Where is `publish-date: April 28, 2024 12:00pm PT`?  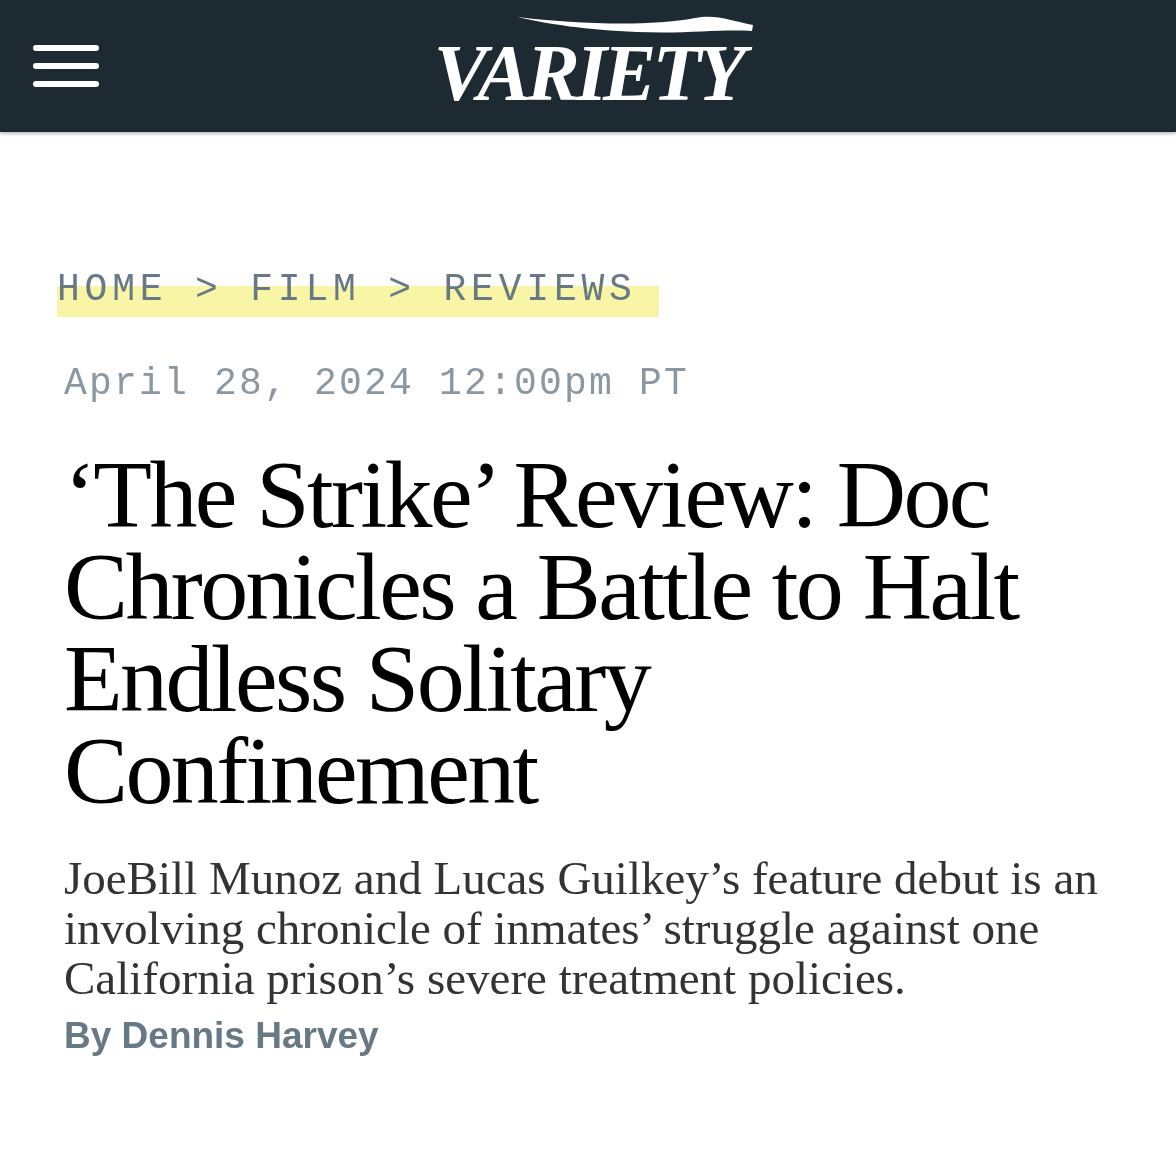
publish-date: April 28, 2024 12:00pm PT is located at coordinates (377, 384).